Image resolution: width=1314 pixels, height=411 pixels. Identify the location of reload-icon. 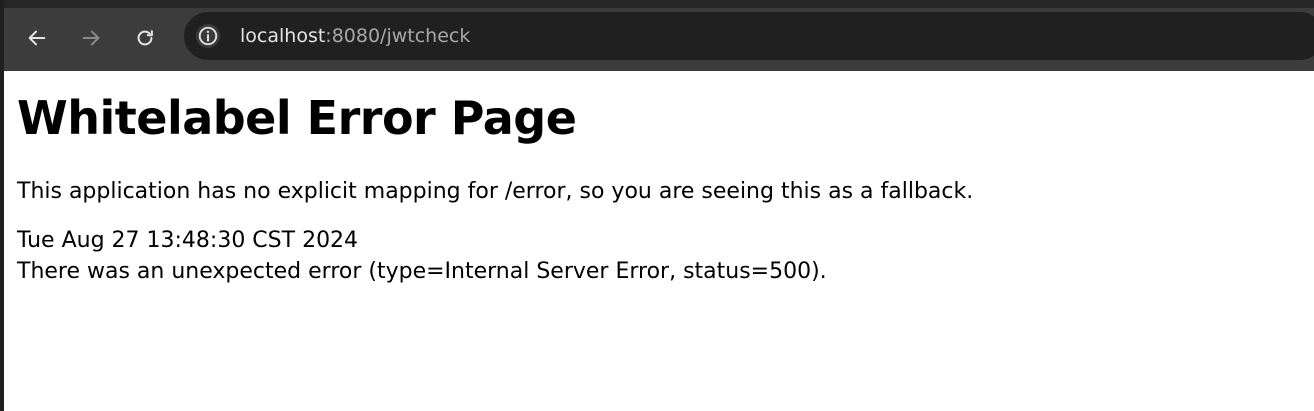
(145, 38).